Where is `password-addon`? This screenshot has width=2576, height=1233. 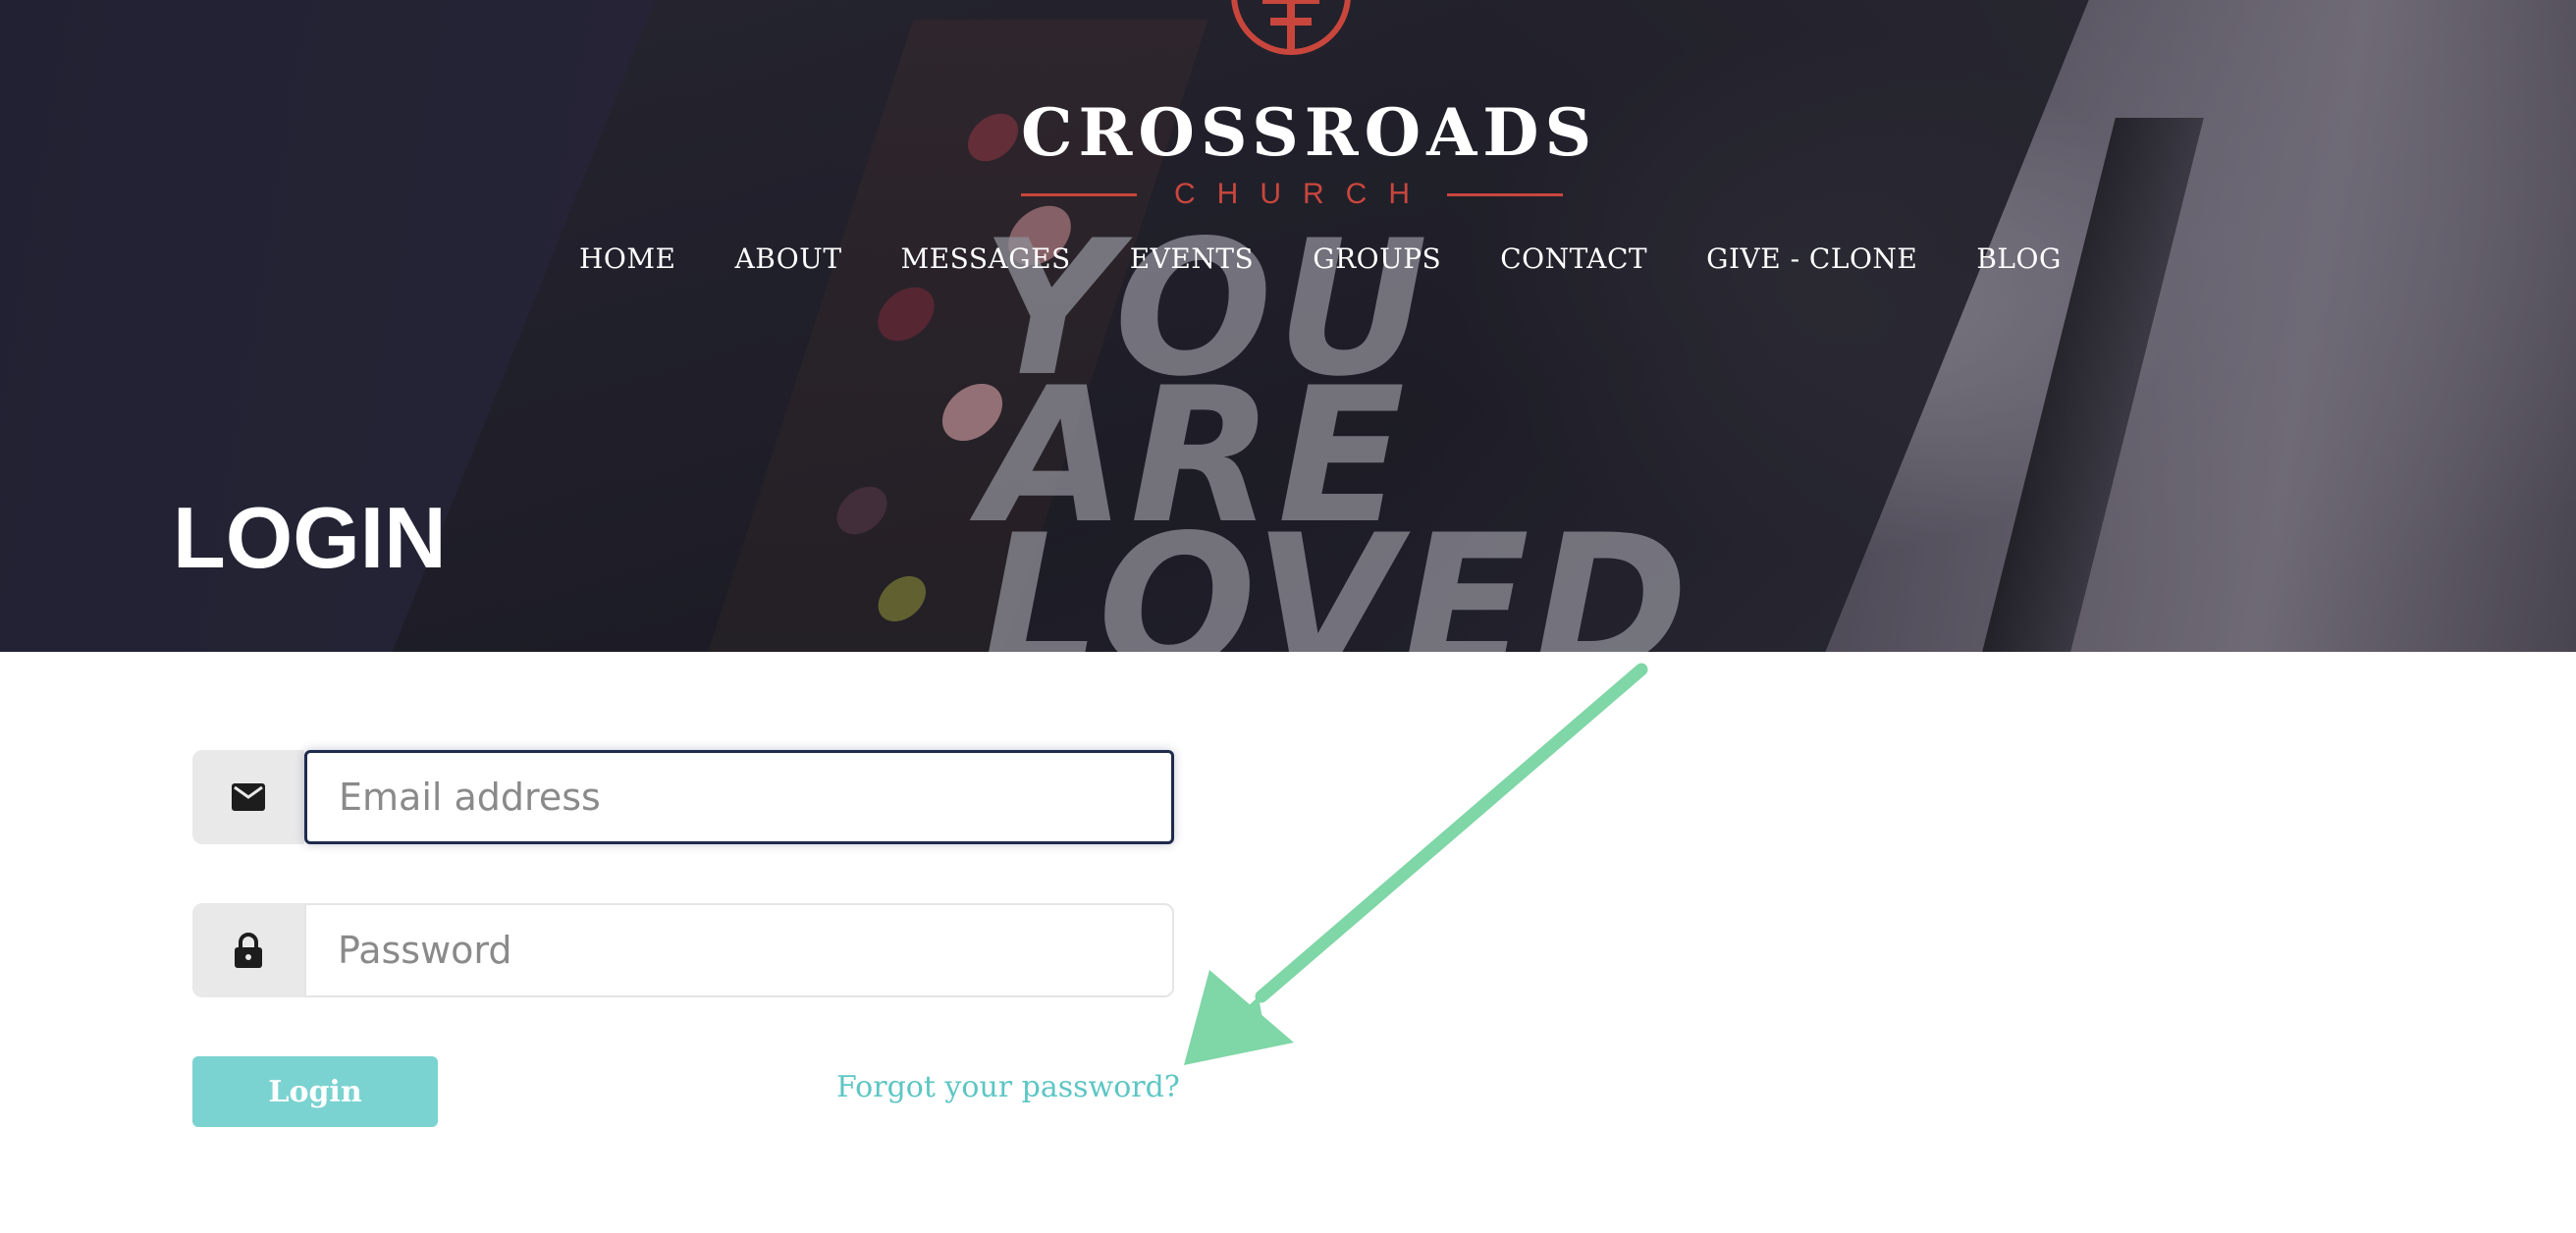
password-addon is located at coordinates (248, 950).